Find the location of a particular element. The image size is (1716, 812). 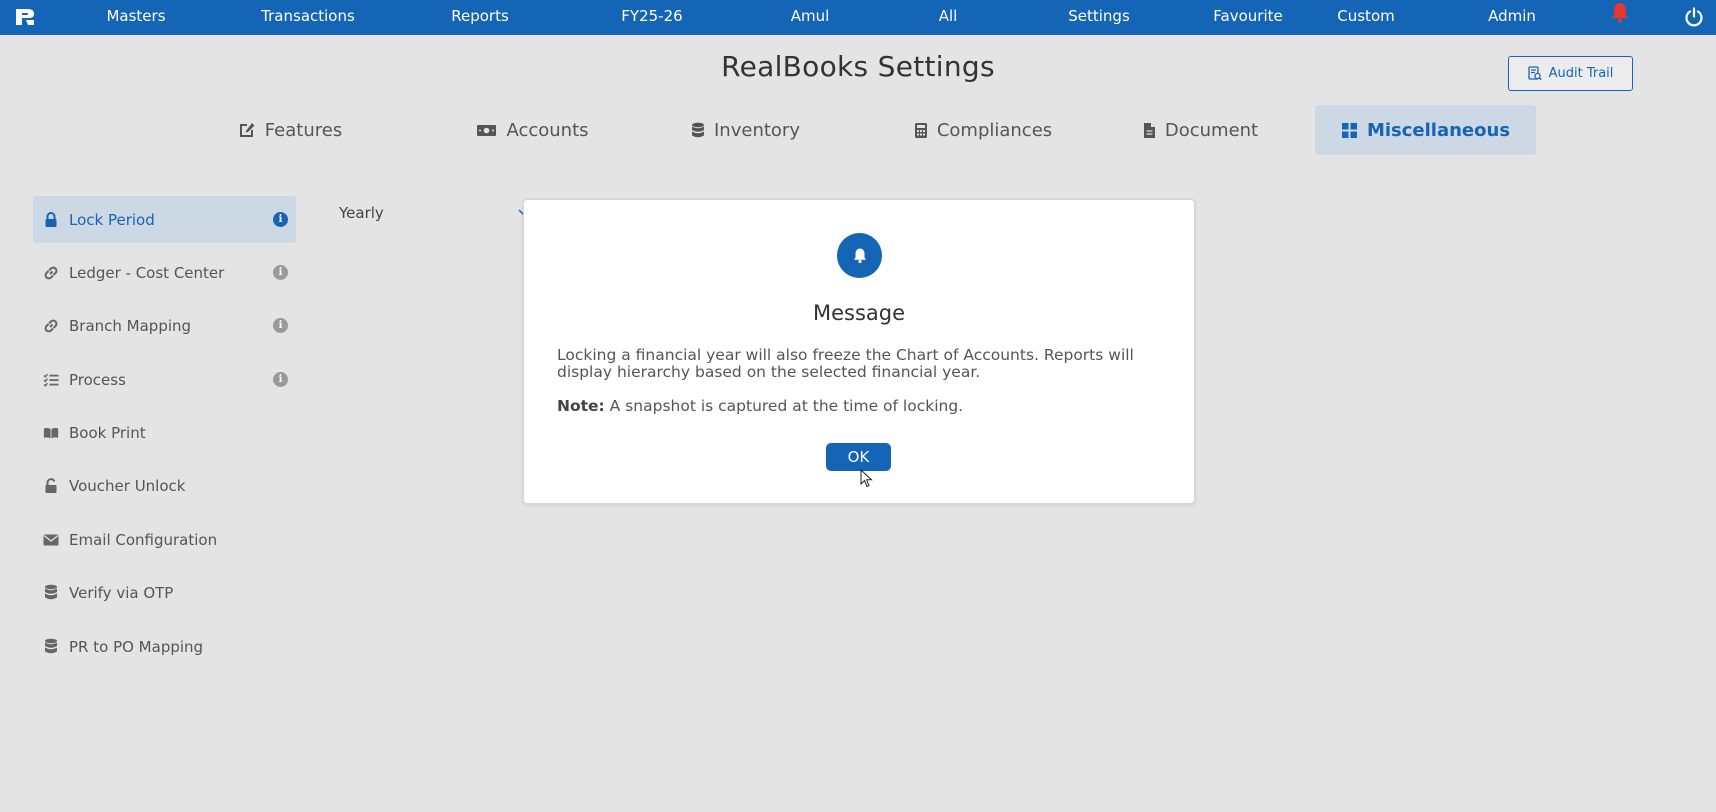

tab-compliances: Compliances is located at coordinates (983, 130).